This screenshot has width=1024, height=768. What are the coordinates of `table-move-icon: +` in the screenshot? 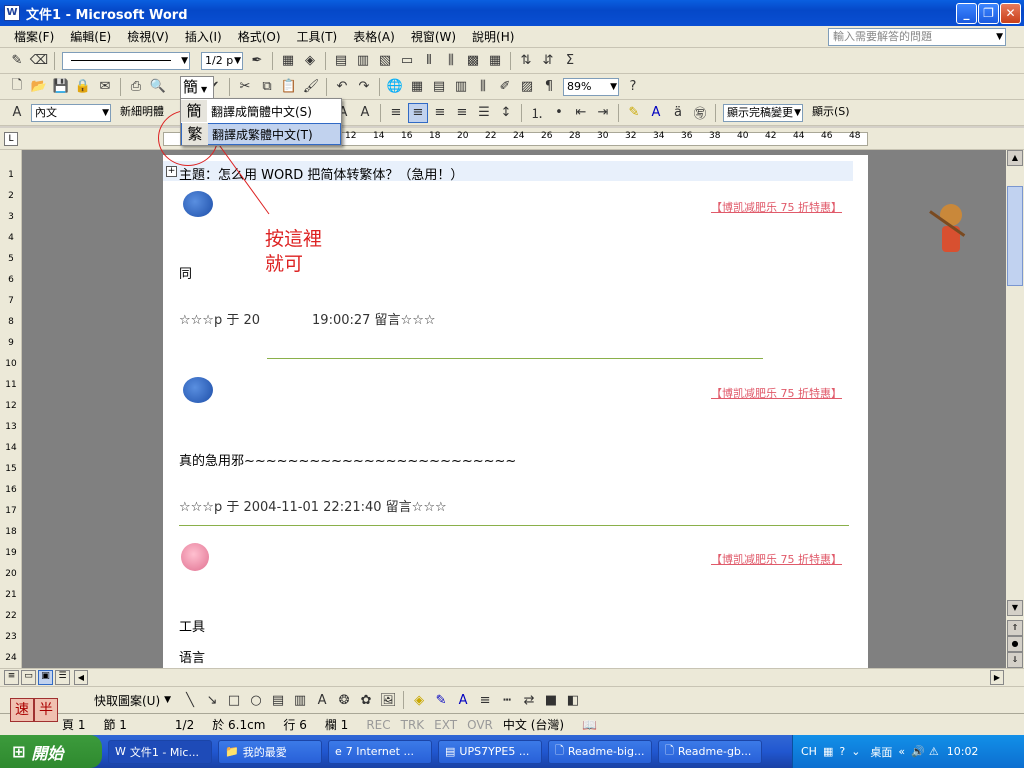 It's located at (171, 171).